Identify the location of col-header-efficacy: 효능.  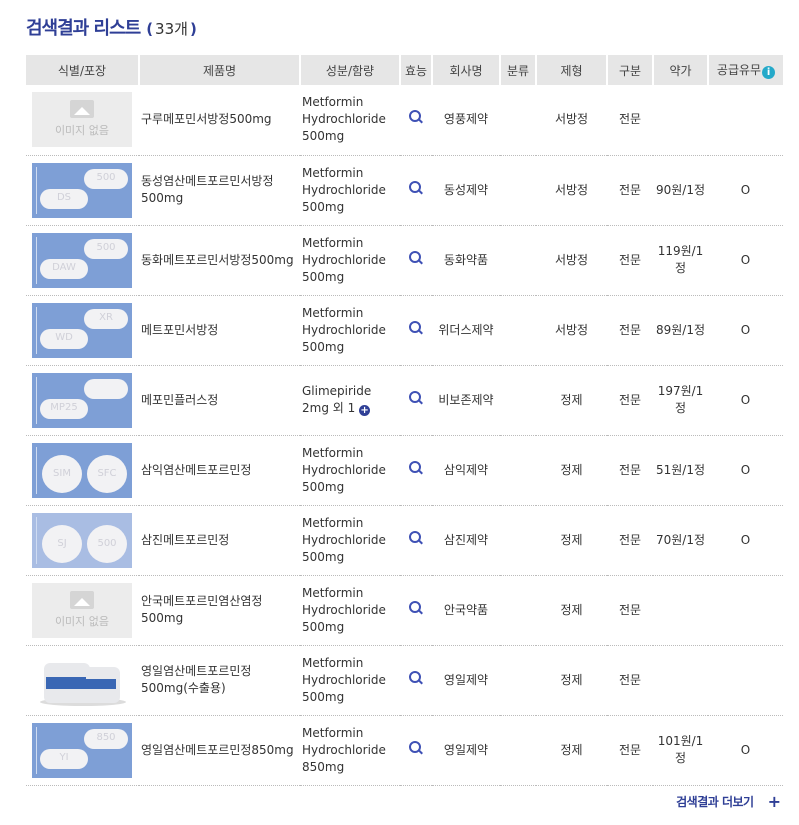
(415, 70).